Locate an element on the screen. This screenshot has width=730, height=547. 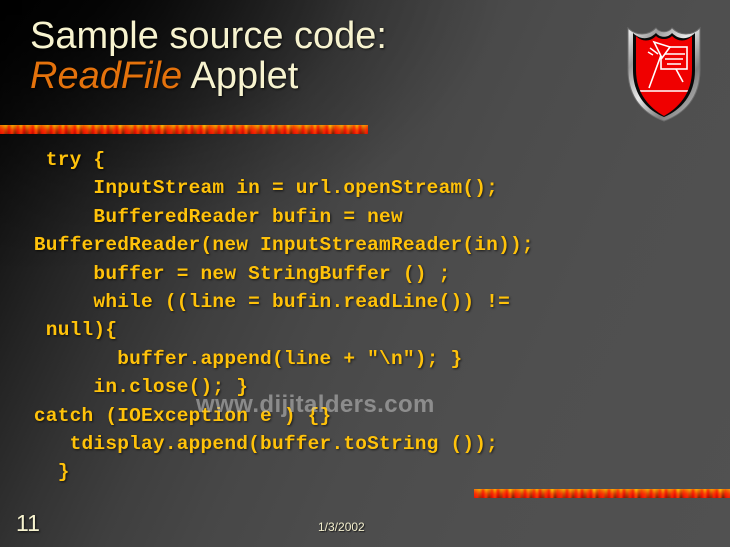
title-line-2: ReadFile Applet is located at coordinates (310, 76).